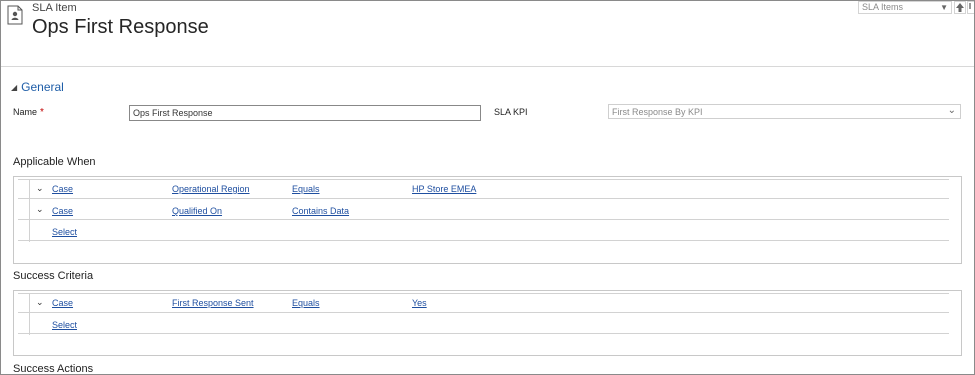  Describe the element at coordinates (306, 303) in the screenshot. I see `criteria-operator-link: Equals` at that location.